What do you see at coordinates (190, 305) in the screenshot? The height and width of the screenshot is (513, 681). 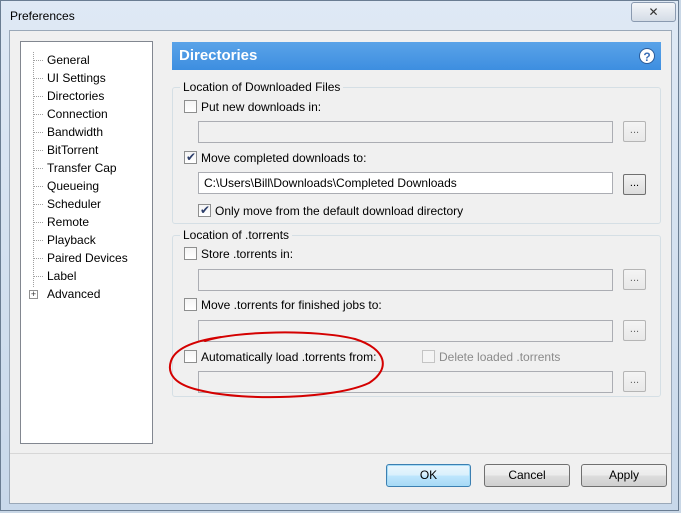 I see `move-torrents-finished-checkbox` at bounding box center [190, 305].